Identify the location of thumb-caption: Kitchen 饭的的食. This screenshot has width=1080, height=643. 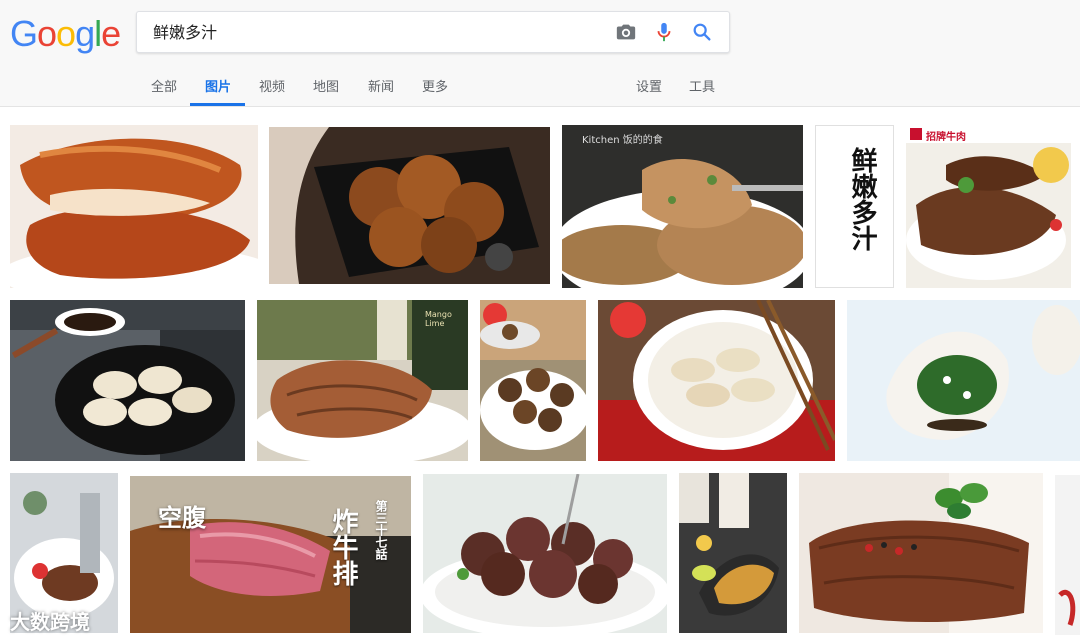
(622, 140).